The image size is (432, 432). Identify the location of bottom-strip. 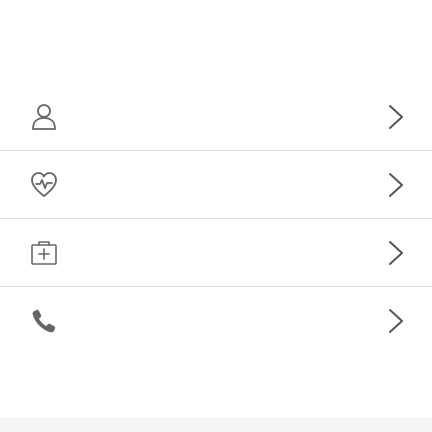
(216, 425).